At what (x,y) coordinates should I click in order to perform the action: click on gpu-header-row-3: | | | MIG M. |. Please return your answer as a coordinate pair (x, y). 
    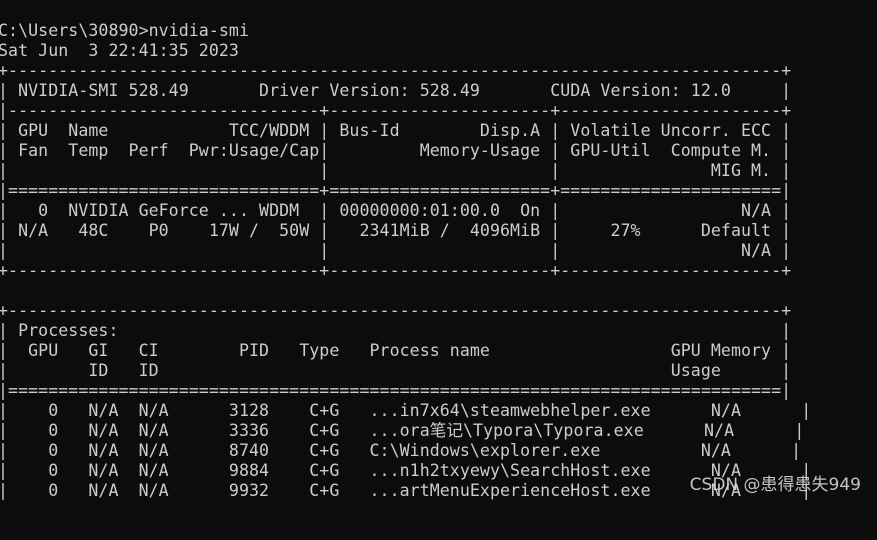
    Looking at the image, I should click on (396, 170).